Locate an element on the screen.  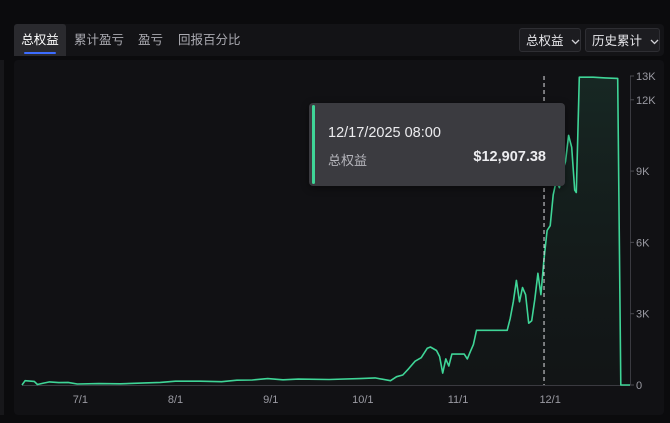
x-tick-label: 7/1 is located at coordinates (80, 400).